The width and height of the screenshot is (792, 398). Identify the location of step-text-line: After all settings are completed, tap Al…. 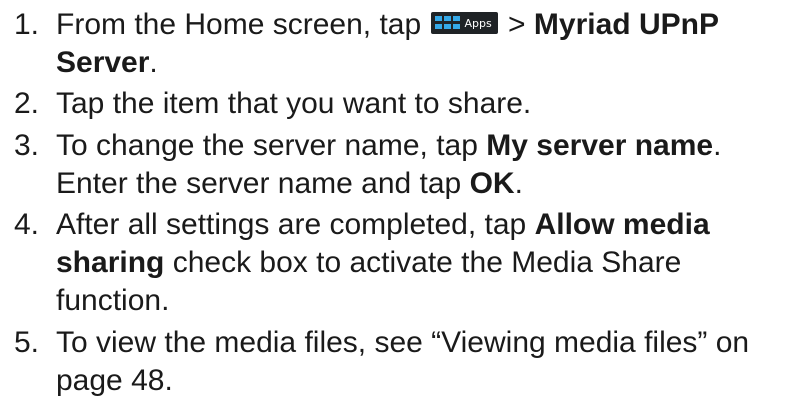
(383, 225).